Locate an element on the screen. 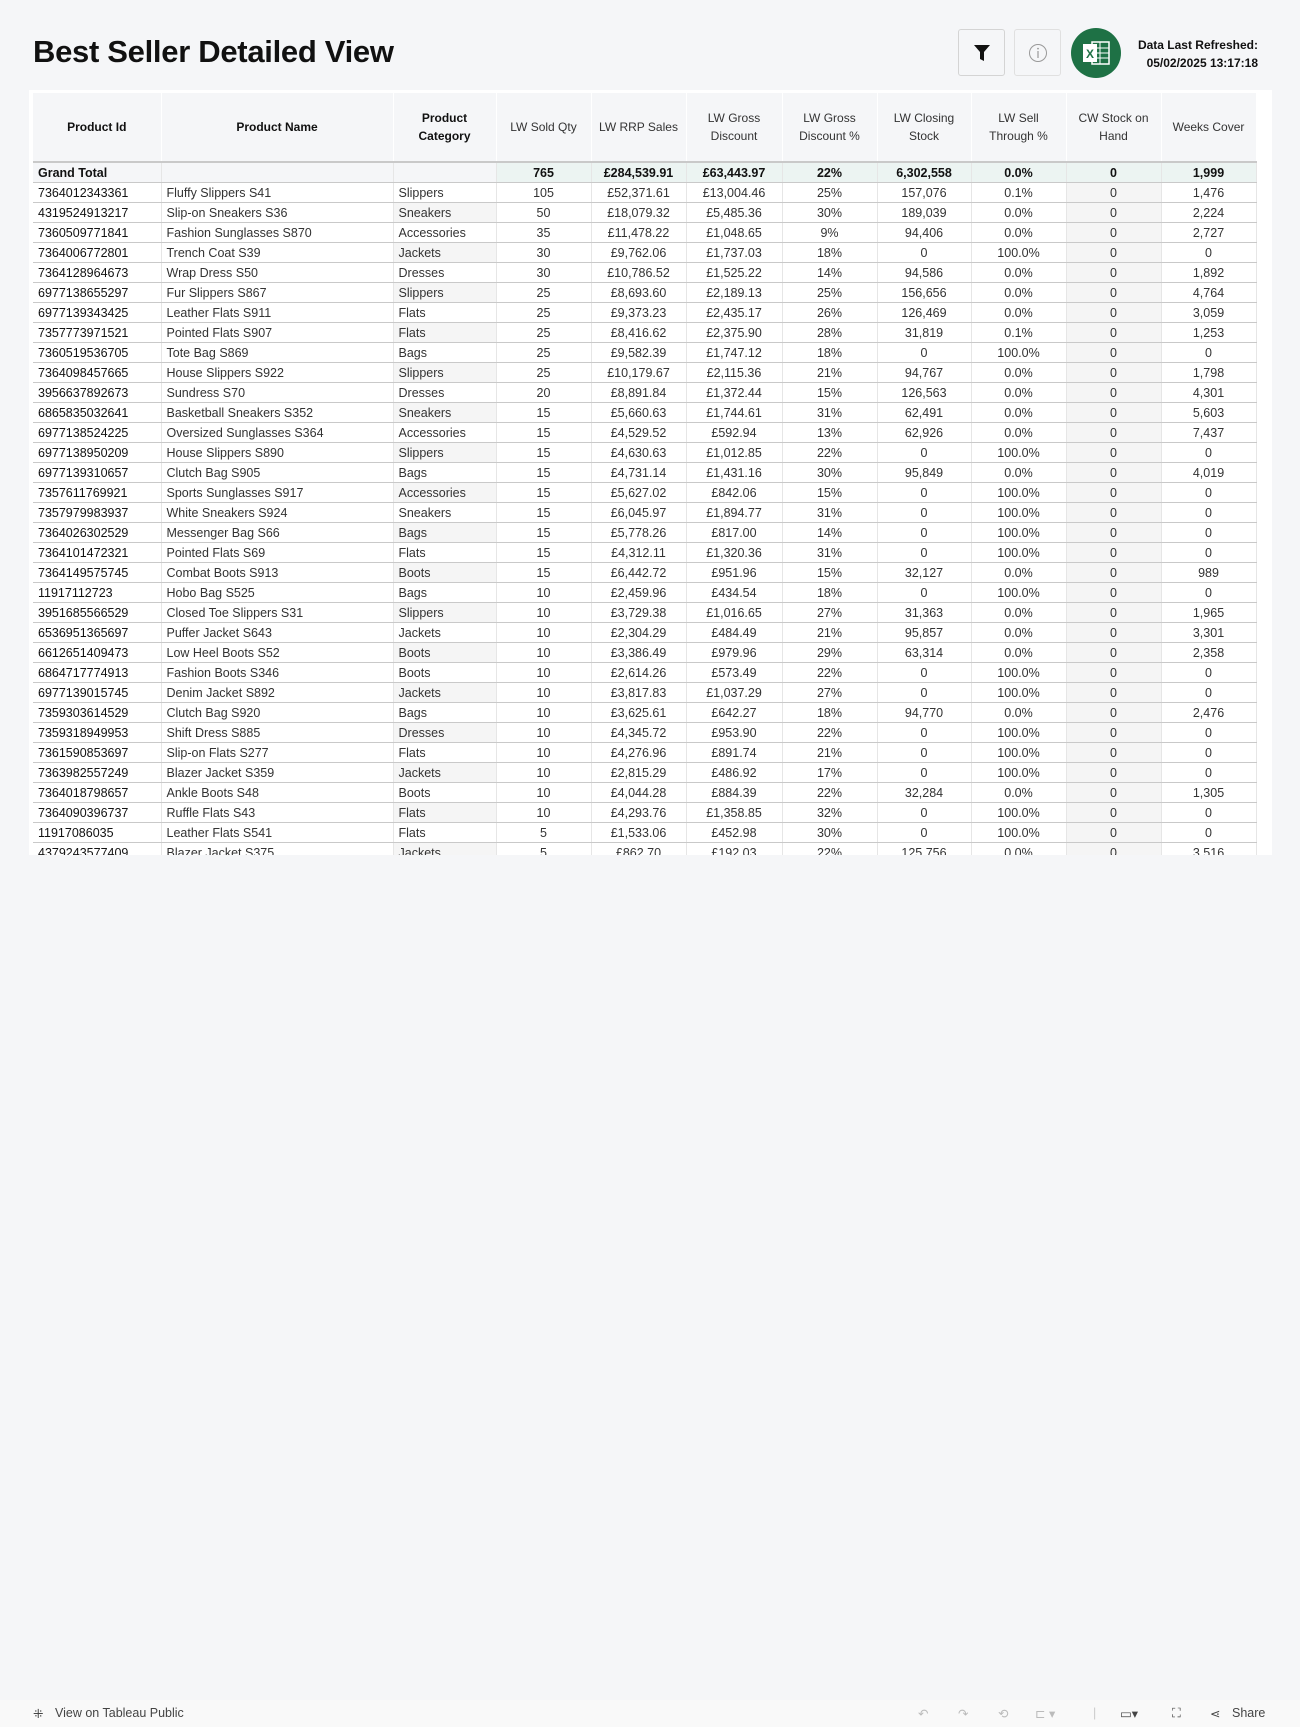 The height and width of the screenshot is (1727, 1300). product-name-cell: Oversized Sunglasses S364 is located at coordinates (277, 432).